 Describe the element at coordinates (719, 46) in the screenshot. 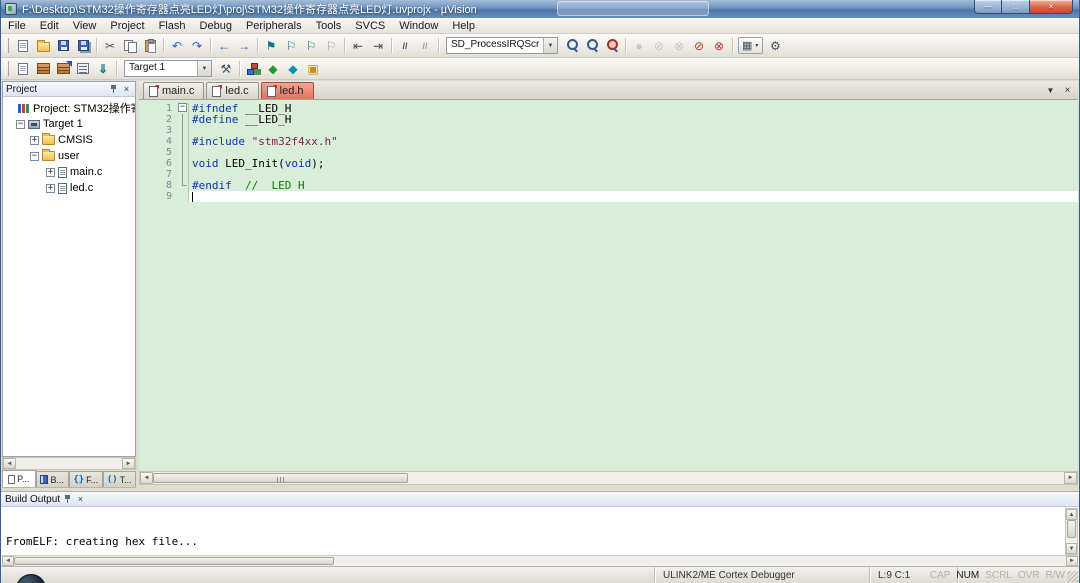

I see `kill-all-breakpoints-icon: ⊗` at that location.